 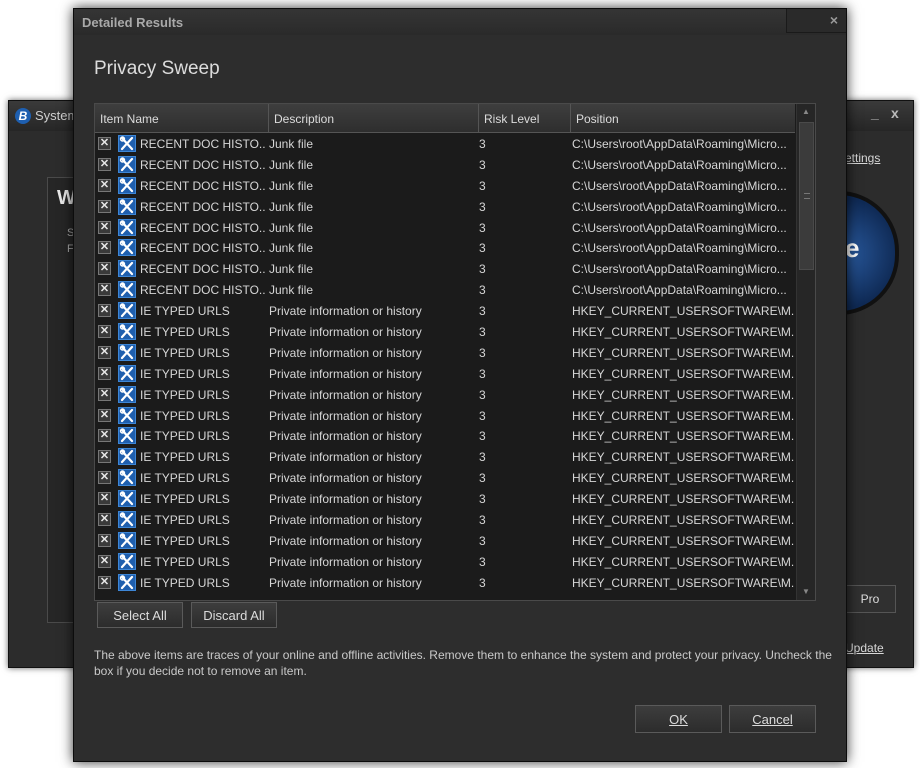 What do you see at coordinates (806, 196) in the screenshot?
I see `scrollbar-thumb` at bounding box center [806, 196].